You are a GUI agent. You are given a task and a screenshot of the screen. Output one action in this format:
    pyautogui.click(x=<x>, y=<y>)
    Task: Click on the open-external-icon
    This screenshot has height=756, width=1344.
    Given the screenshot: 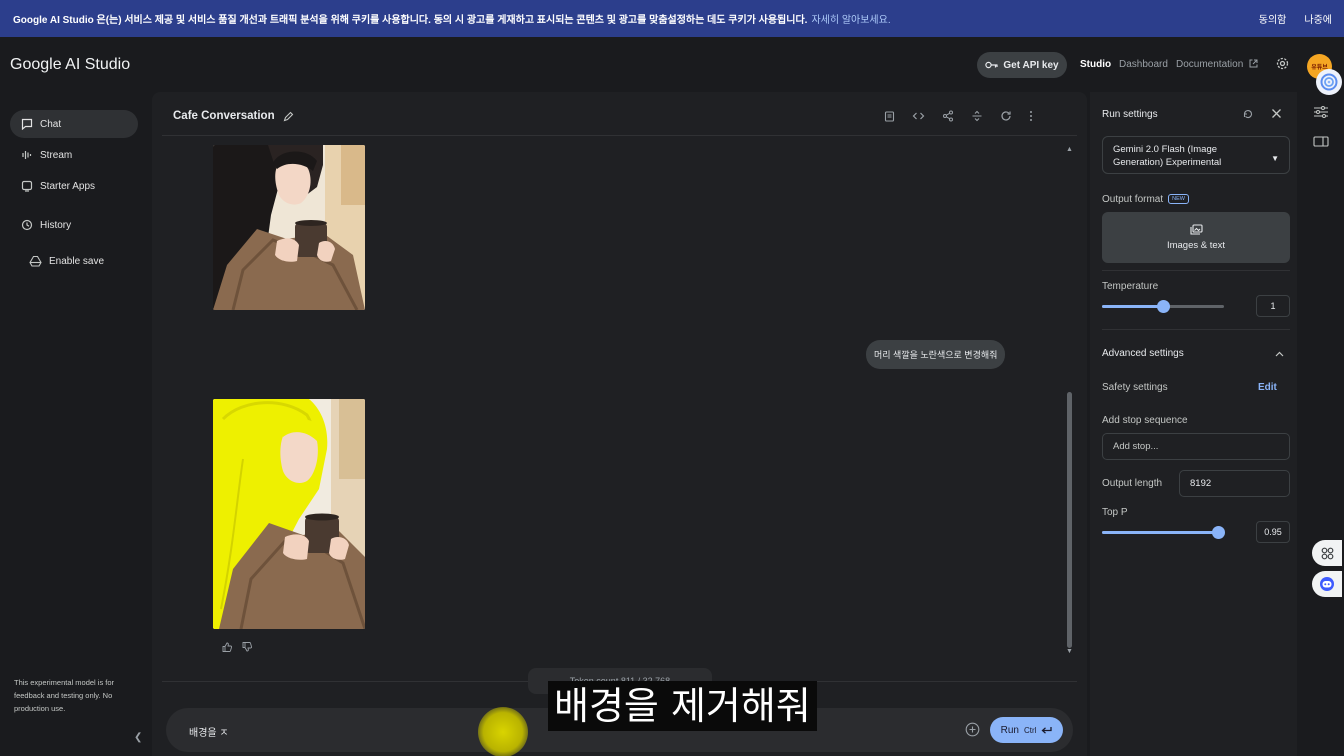 What is the action you would take?
    pyautogui.click(x=1253, y=63)
    